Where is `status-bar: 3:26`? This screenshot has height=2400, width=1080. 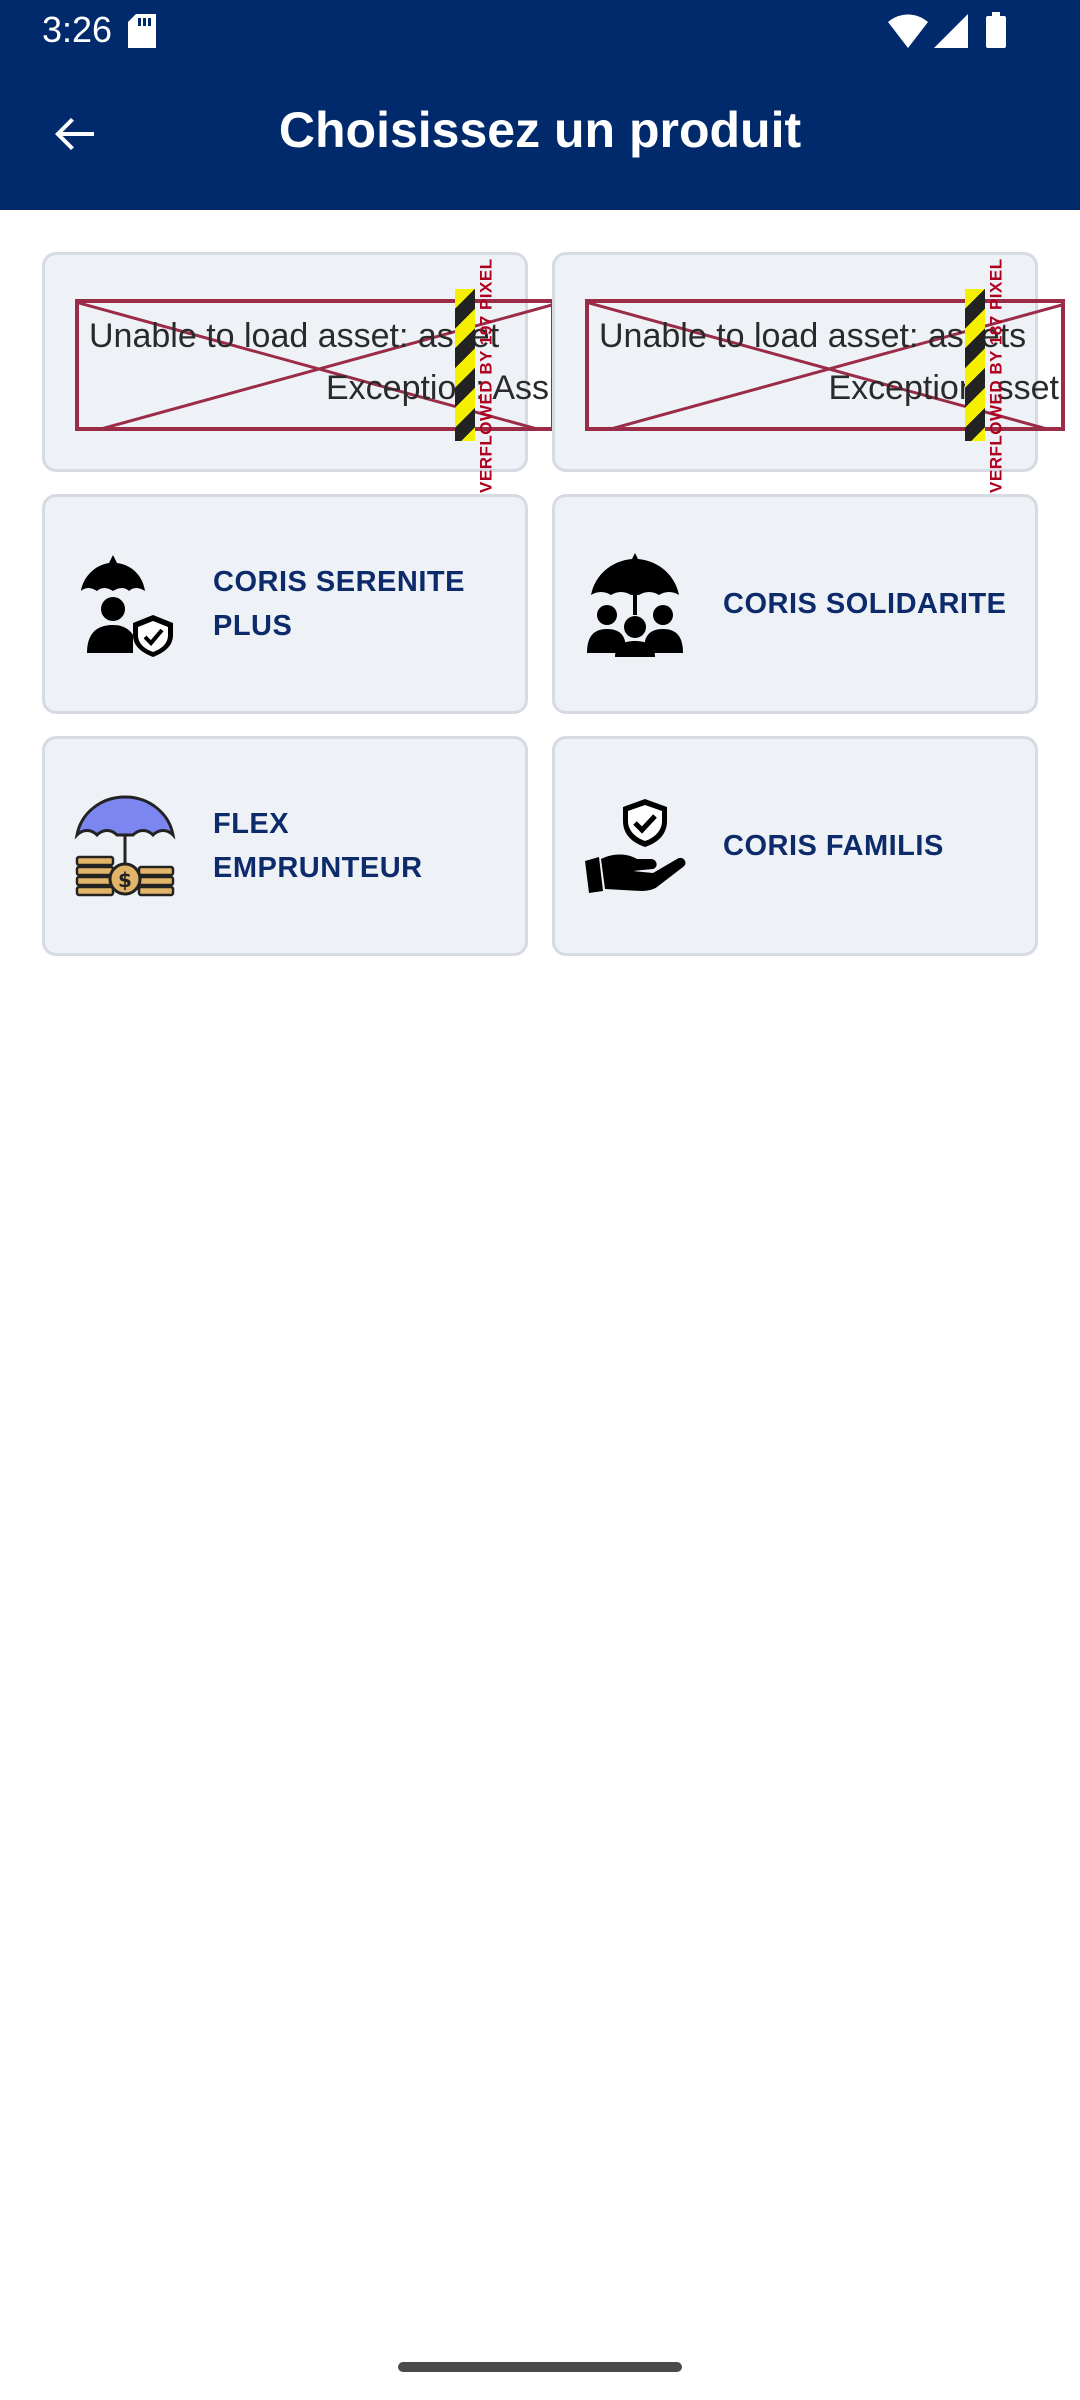 status-bar: 3:26 is located at coordinates (540, 31).